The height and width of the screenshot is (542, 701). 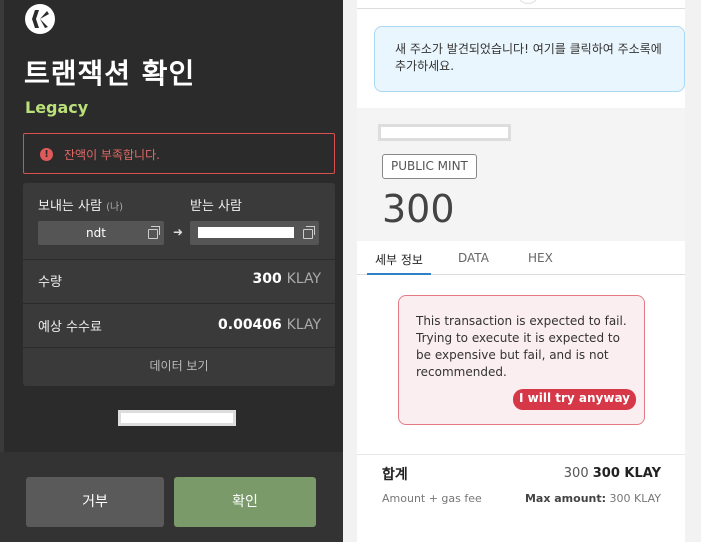 I want to click on klaytn-logo-icon, so click(x=40, y=19).